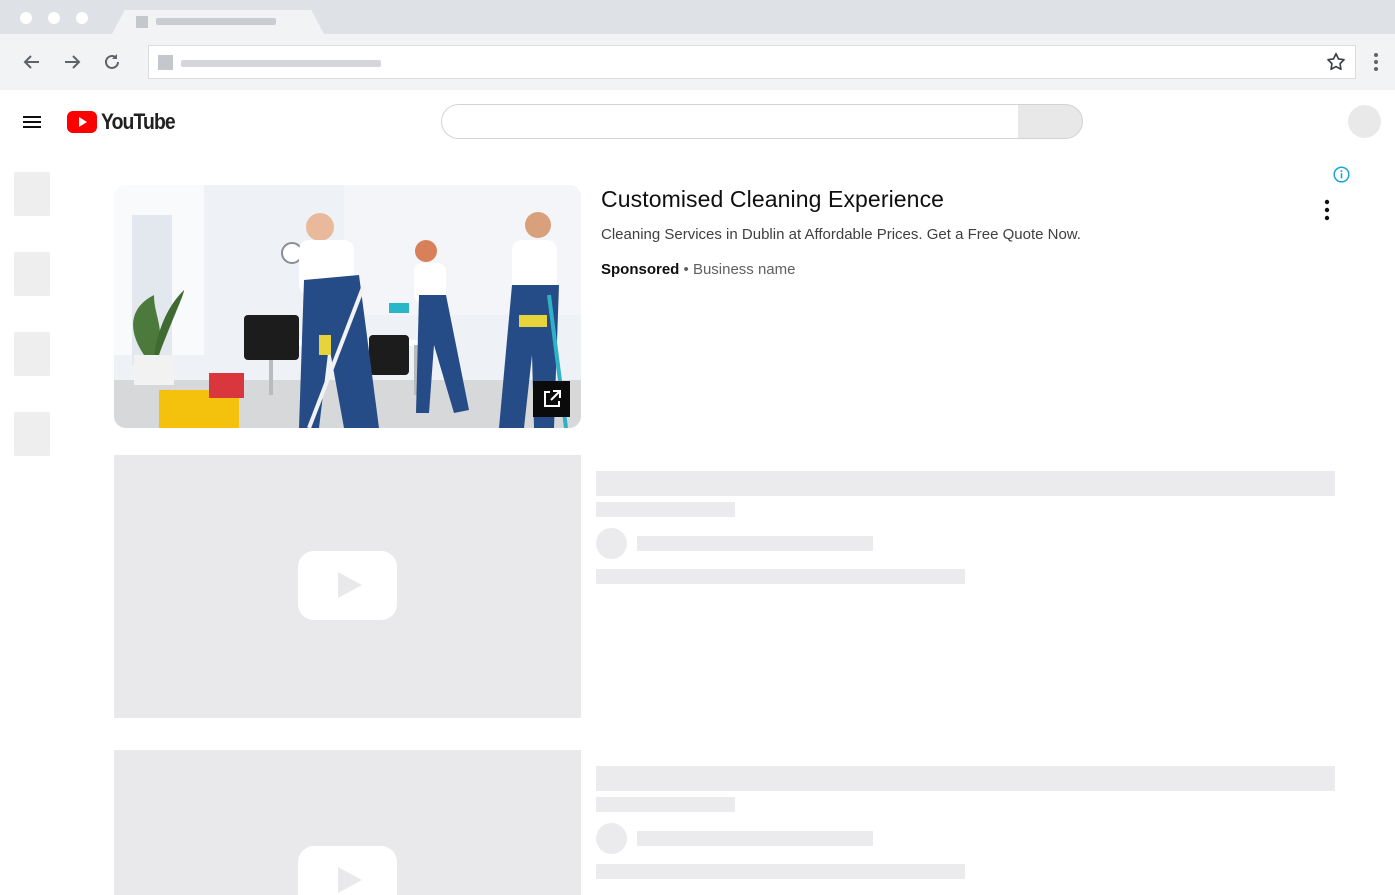  I want to click on address-bar, so click(752, 62).